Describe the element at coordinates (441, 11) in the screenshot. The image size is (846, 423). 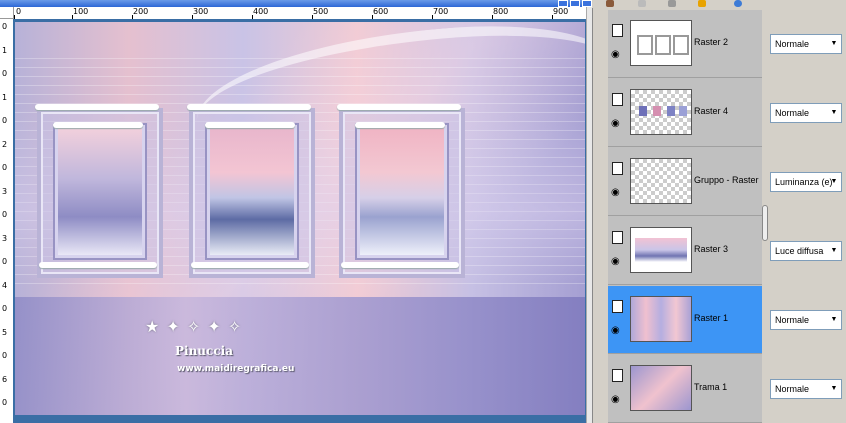
I see `ruler-h-label: 700` at that location.